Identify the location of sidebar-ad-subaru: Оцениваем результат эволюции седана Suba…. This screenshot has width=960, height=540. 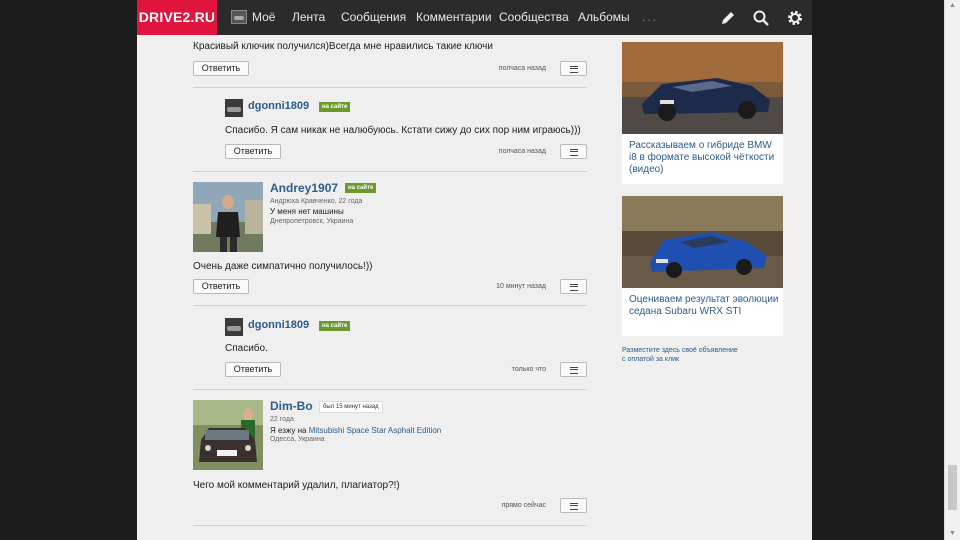
(702, 266).